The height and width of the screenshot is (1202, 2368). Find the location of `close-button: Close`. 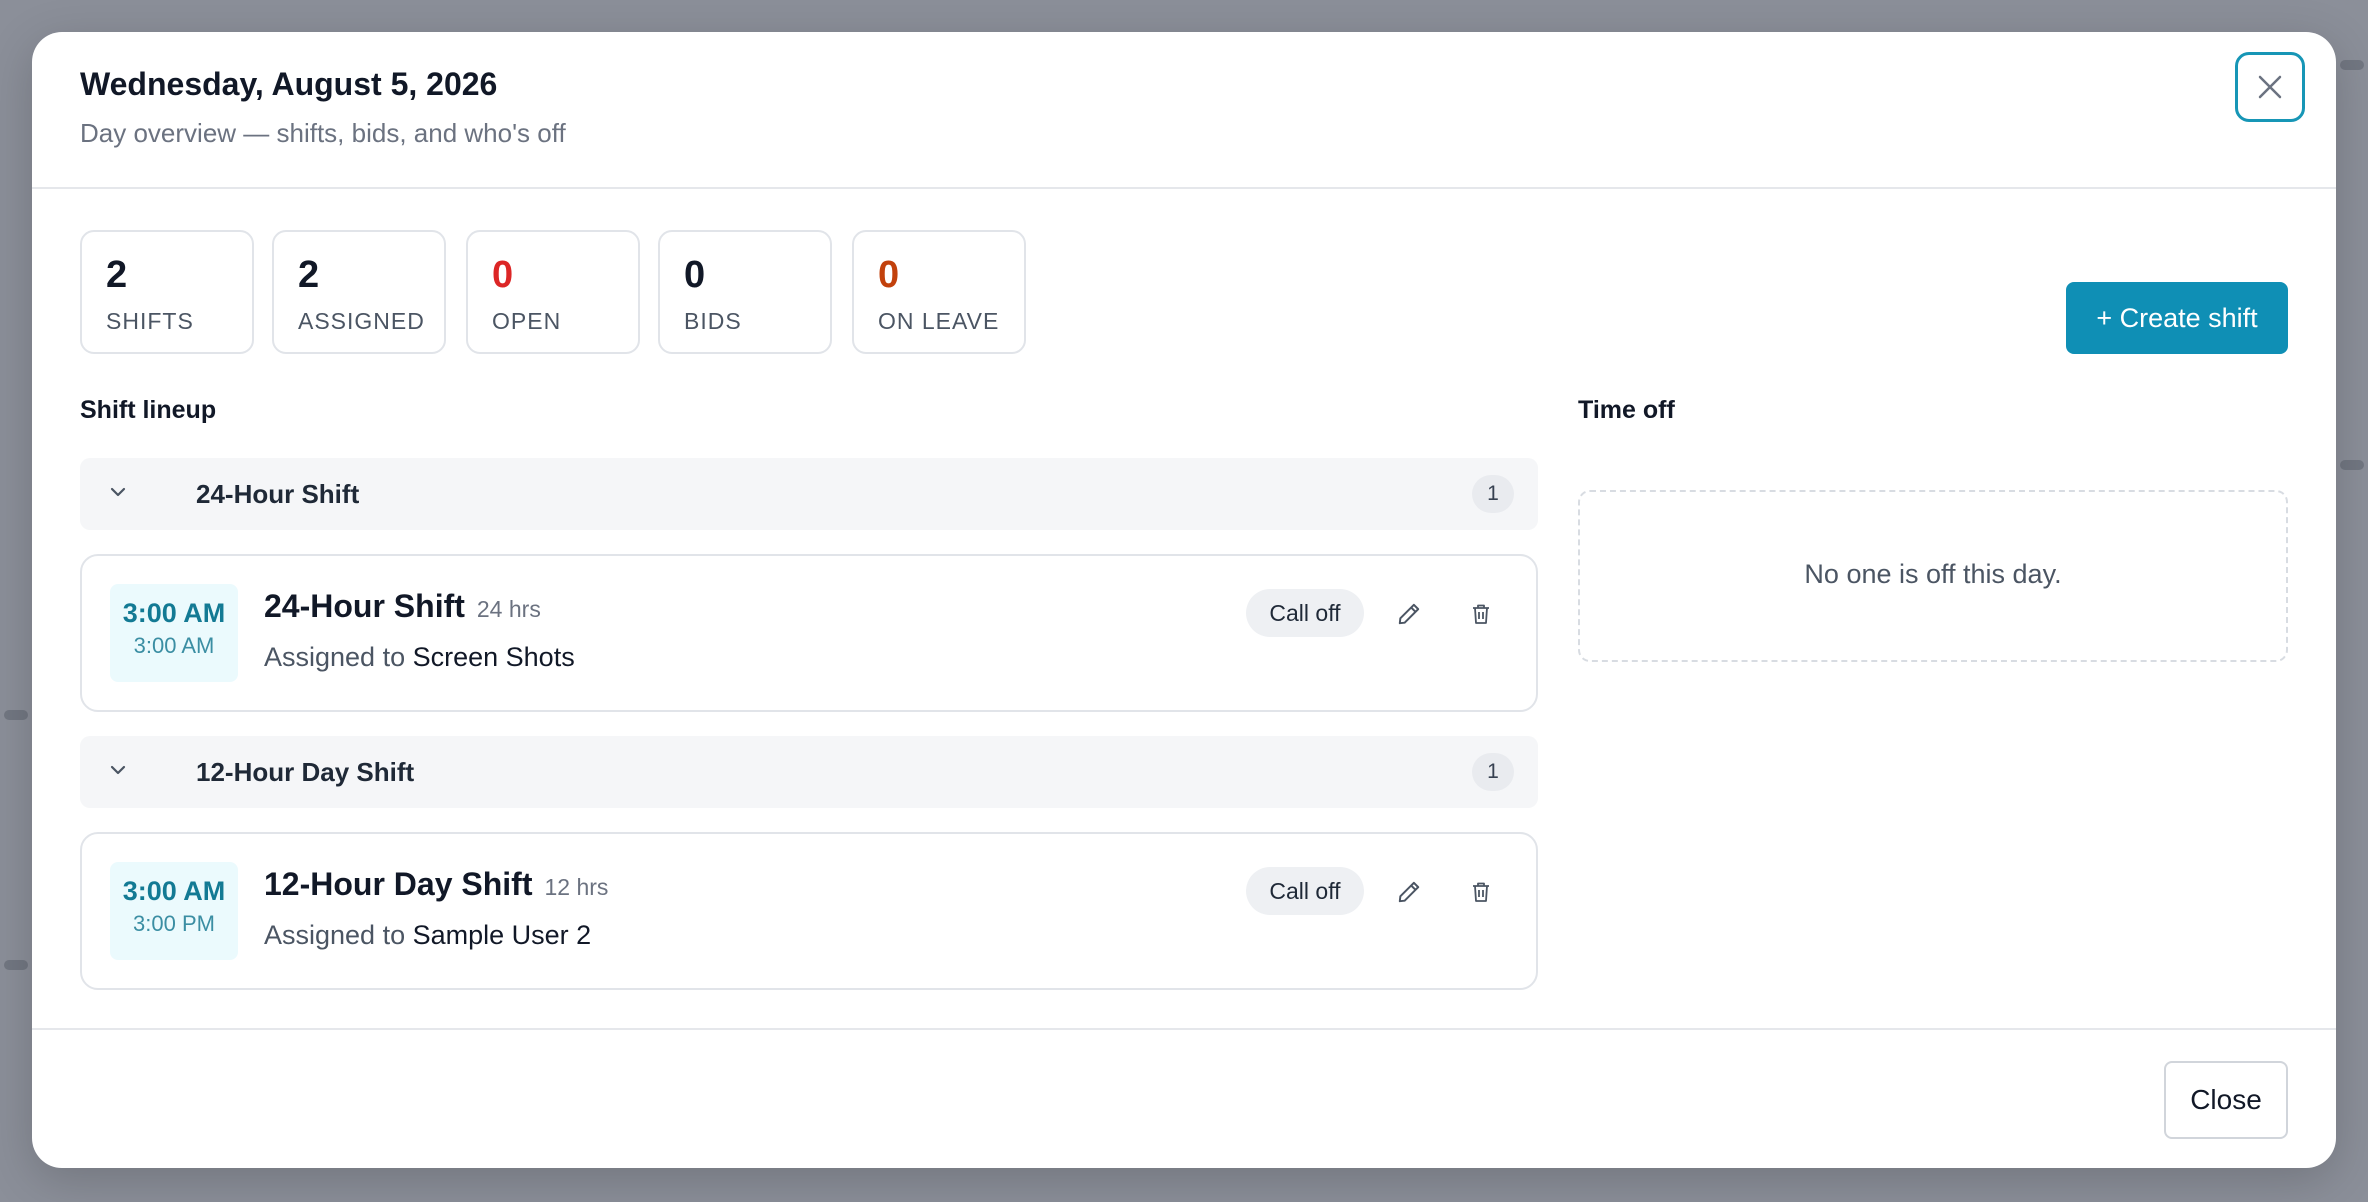

close-button: Close is located at coordinates (2226, 1100).